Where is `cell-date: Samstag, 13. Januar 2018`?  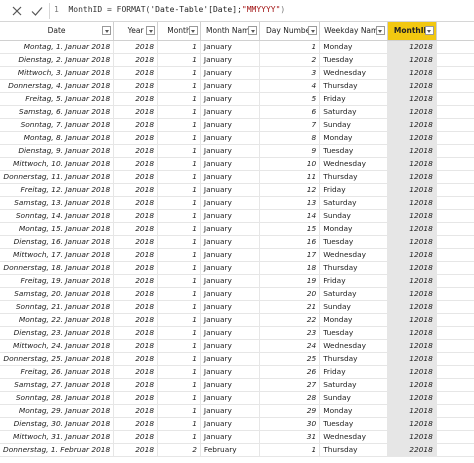
cell-date: Samstag, 13. Januar 2018 is located at coordinates (57, 203).